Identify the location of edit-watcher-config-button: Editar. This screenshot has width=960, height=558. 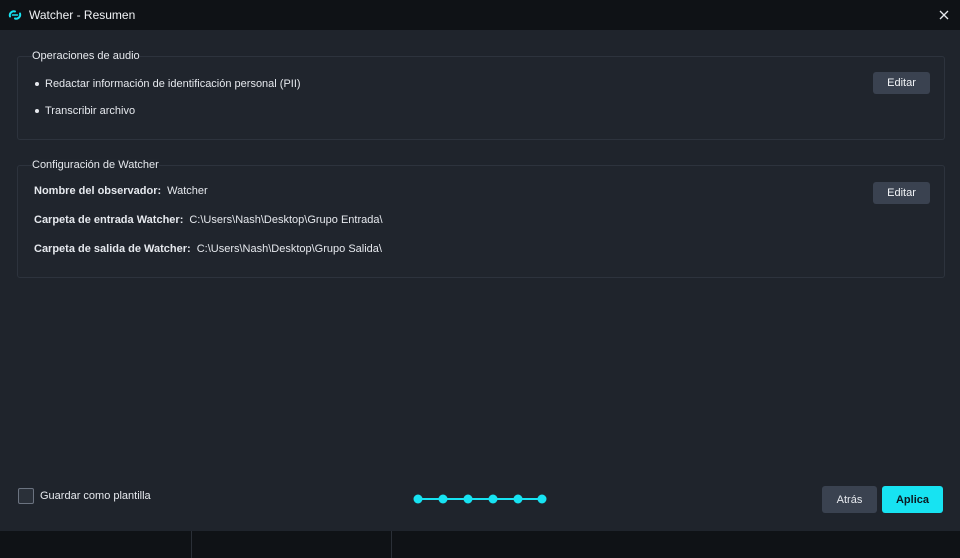
(901, 193).